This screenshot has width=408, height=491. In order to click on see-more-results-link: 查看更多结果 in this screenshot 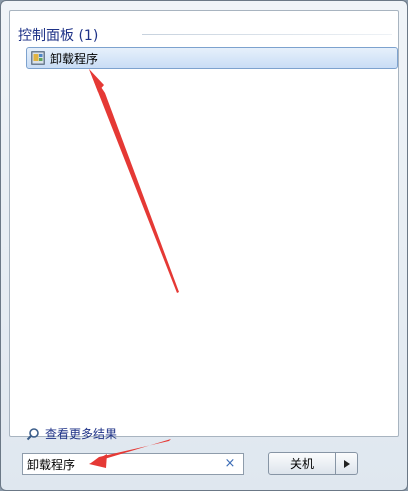, I will do `click(71, 433)`.